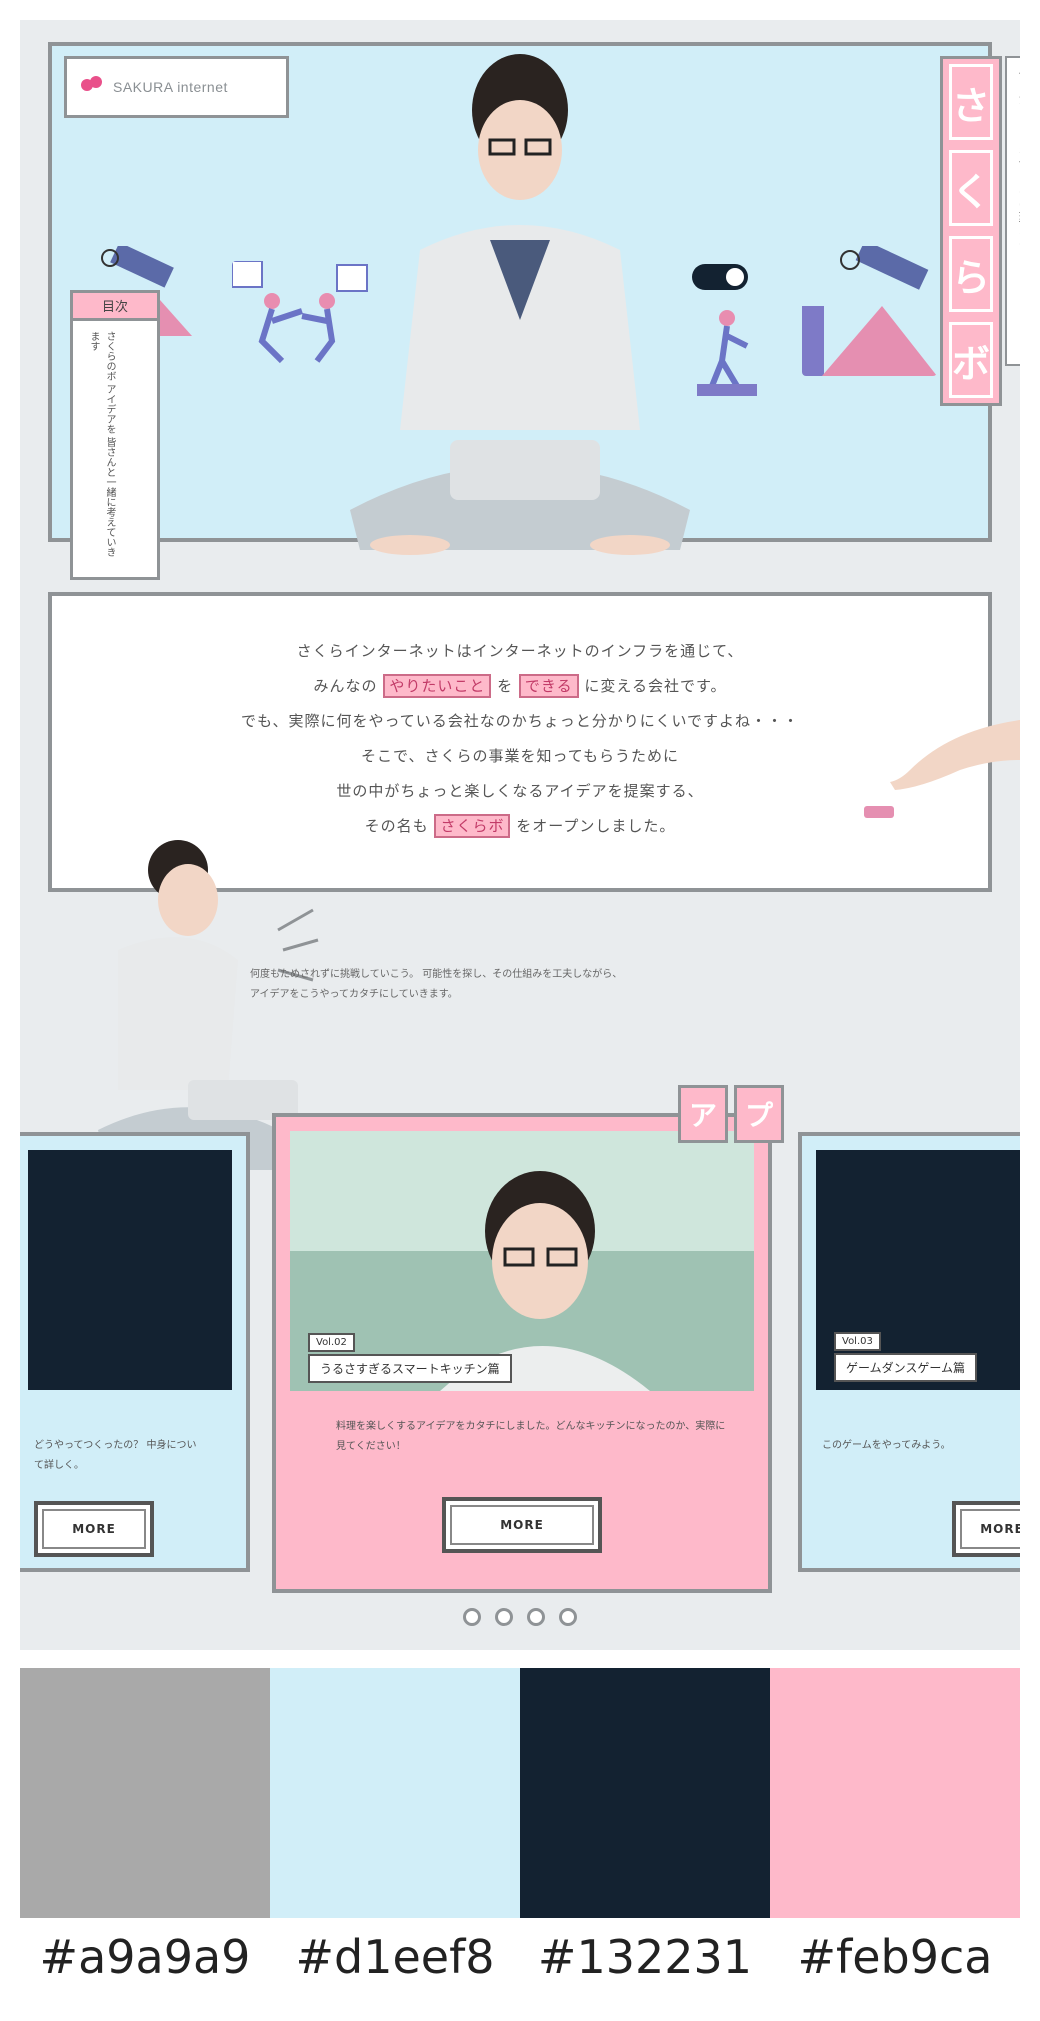 Image resolution: width=1040 pixels, height=2021 pixels. Describe the element at coordinates (886, 1445) in the screenshot. I see `card-description: このゲームをやってみよう。` at that location.